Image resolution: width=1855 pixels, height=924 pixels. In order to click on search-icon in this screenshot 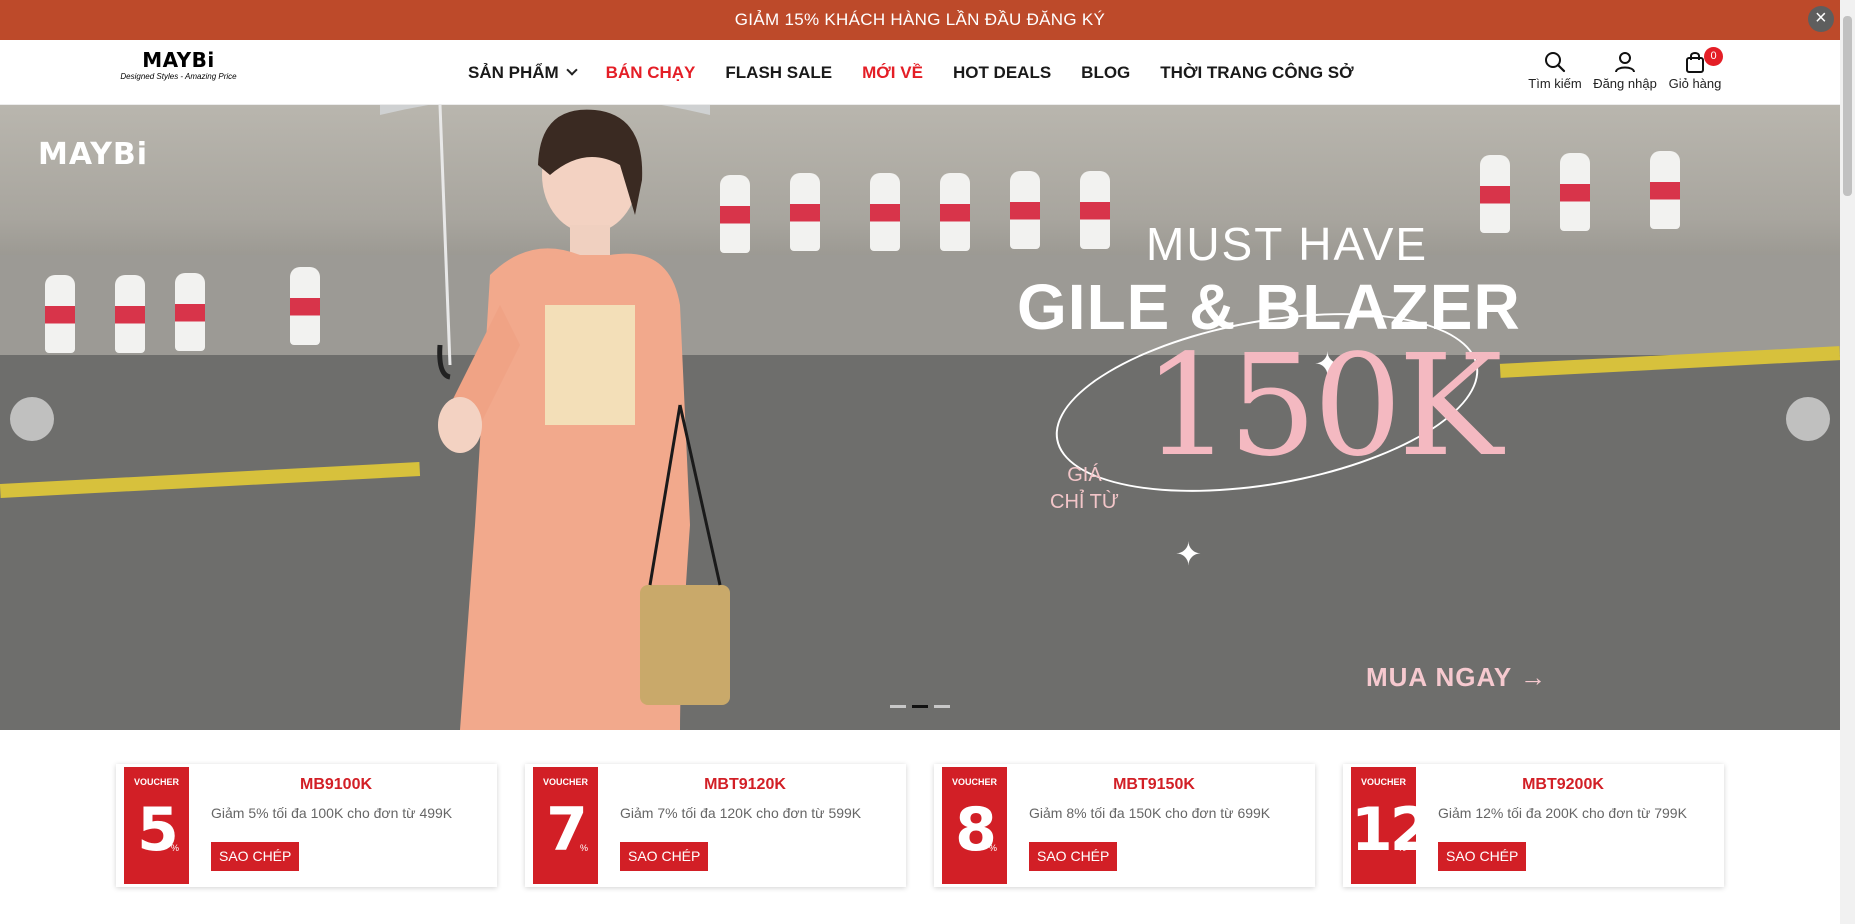, I will do `click(1555, 62)`.